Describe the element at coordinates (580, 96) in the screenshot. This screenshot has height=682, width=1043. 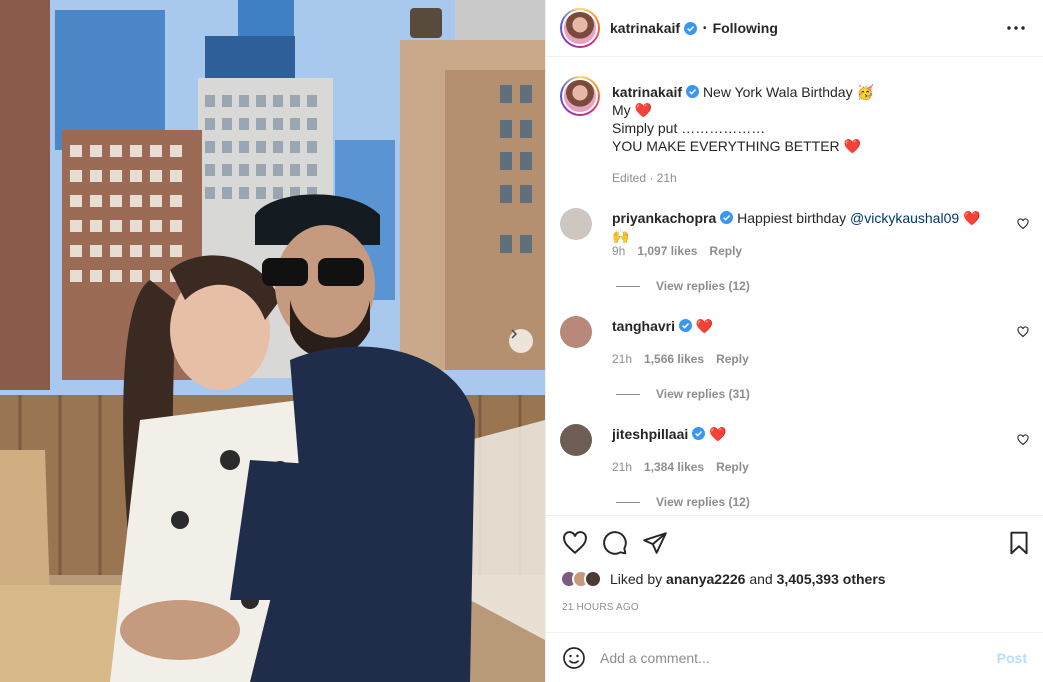
I see `caption-author-avatar` at that location.